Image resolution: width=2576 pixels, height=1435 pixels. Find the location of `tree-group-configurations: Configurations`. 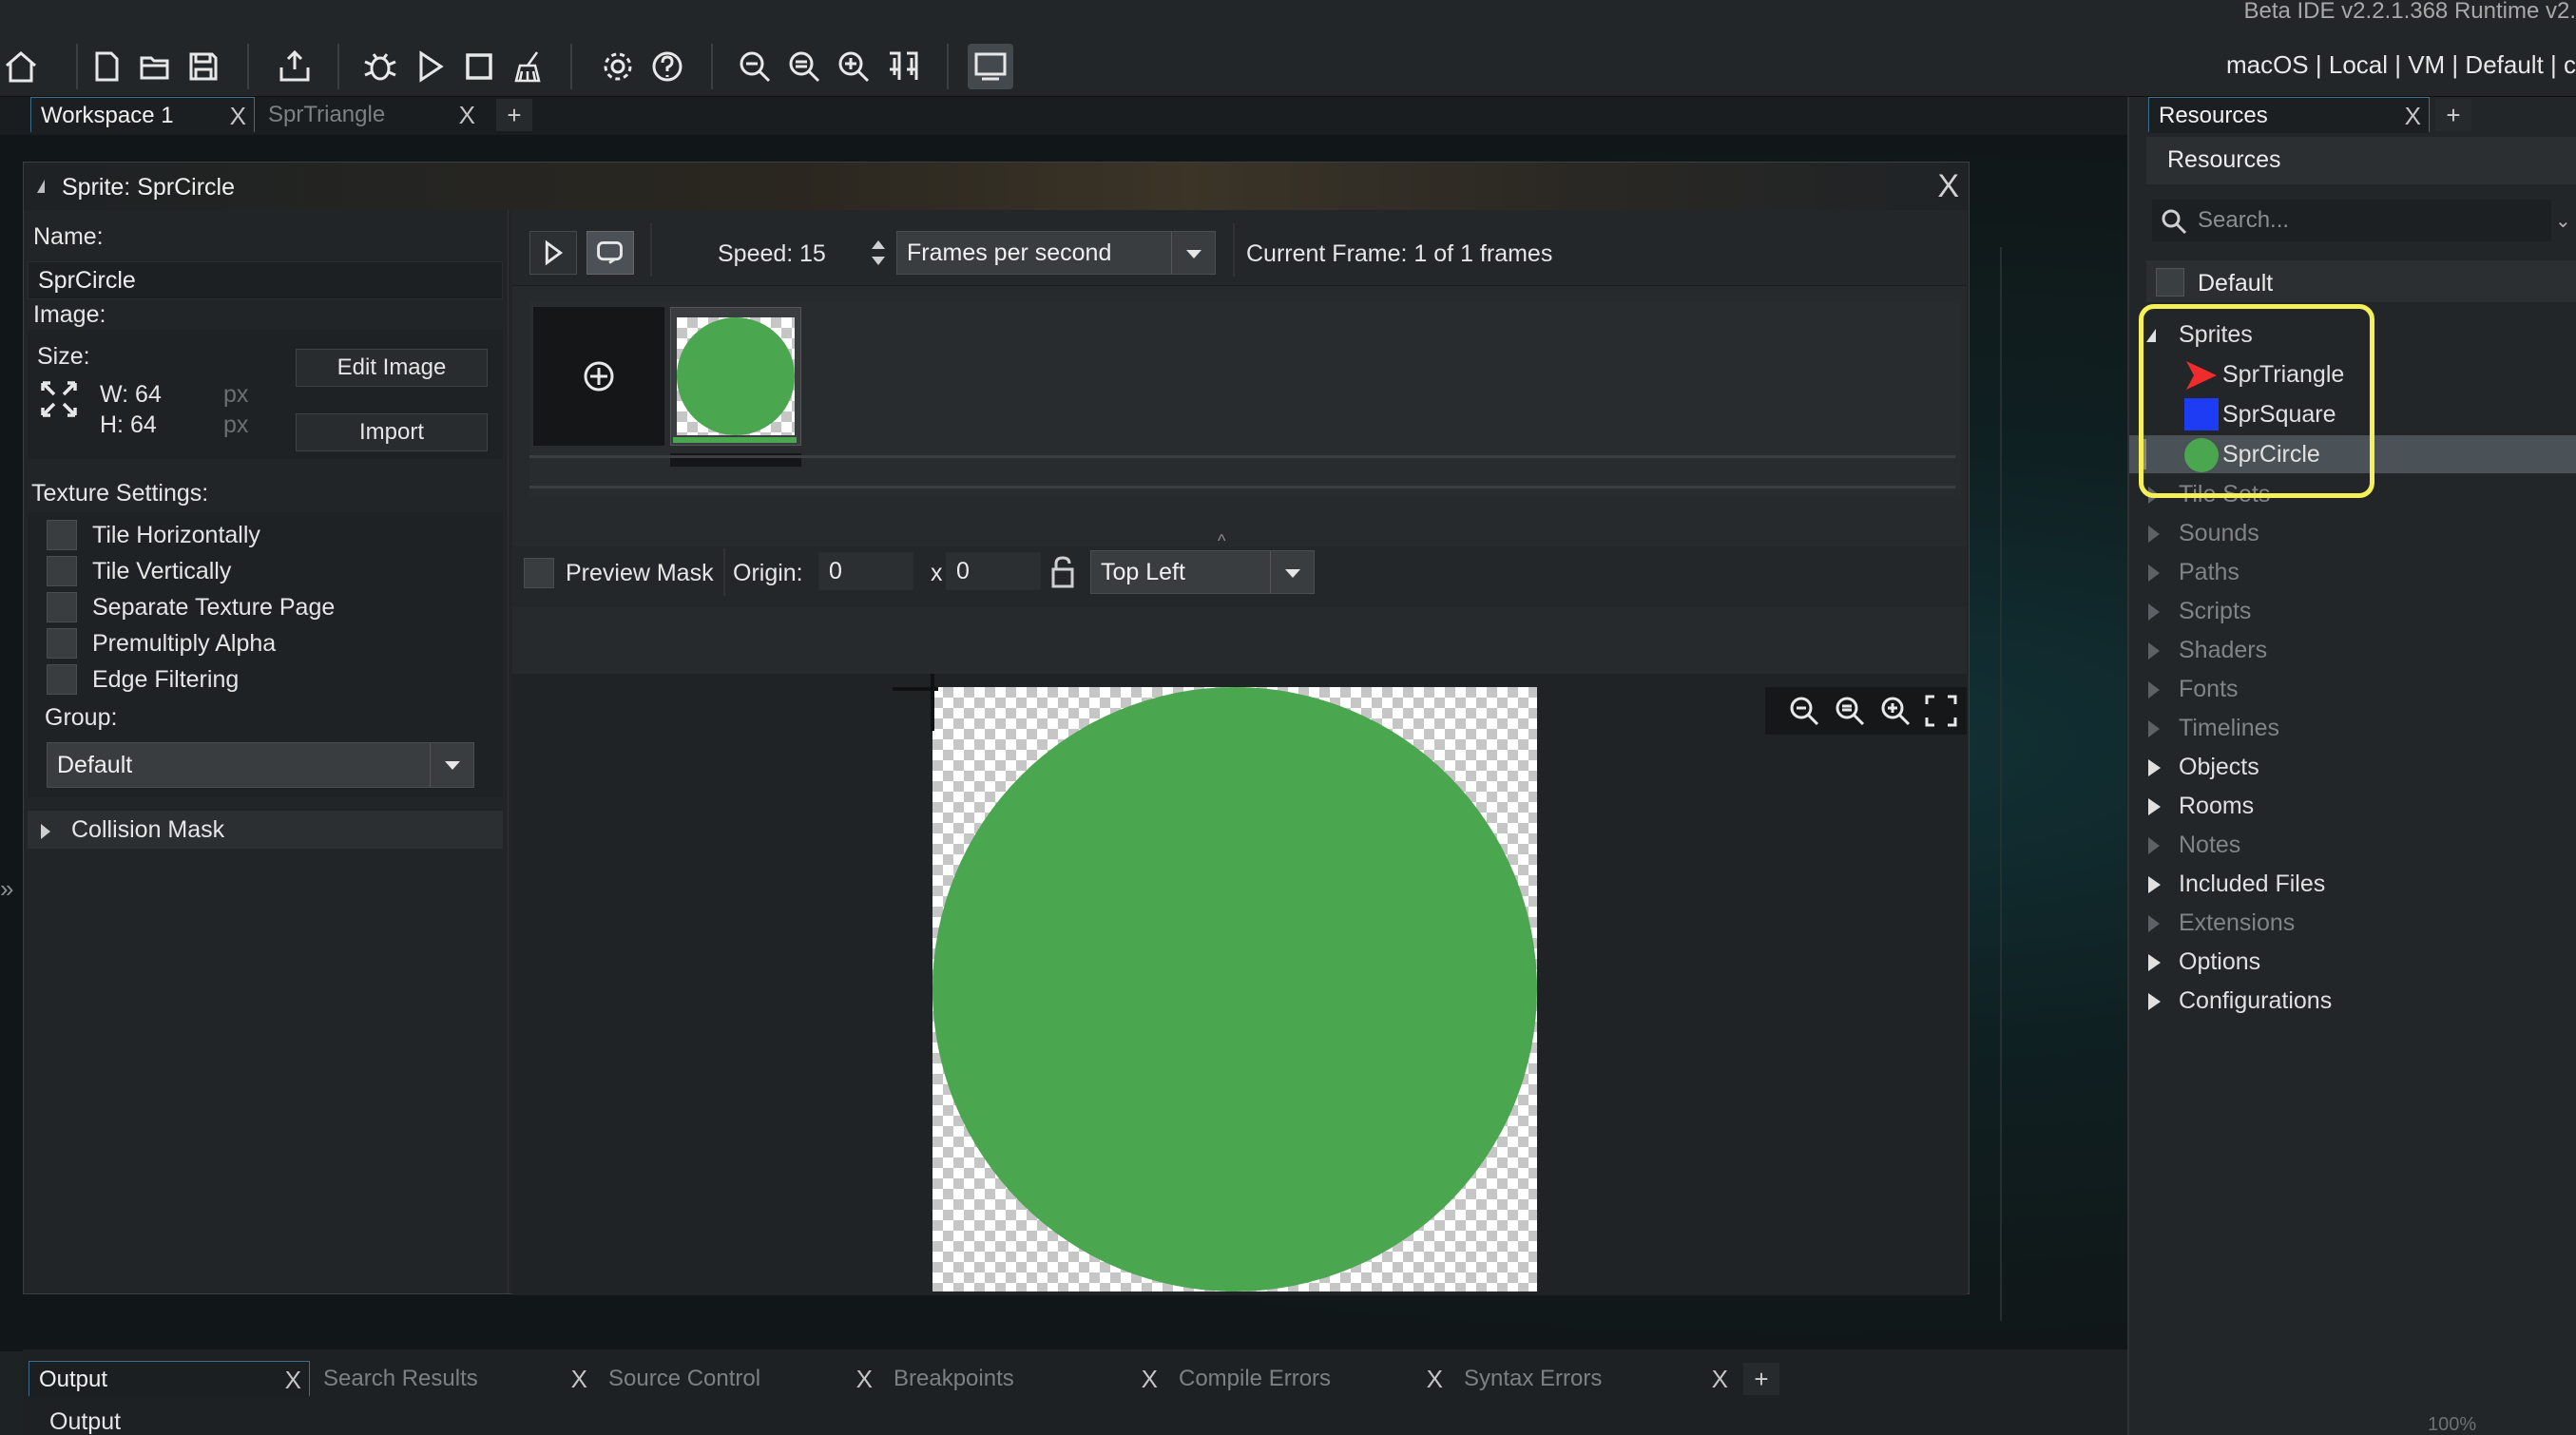

tree-group-configurations: Configurations is located at coordinates (2352, 1001).